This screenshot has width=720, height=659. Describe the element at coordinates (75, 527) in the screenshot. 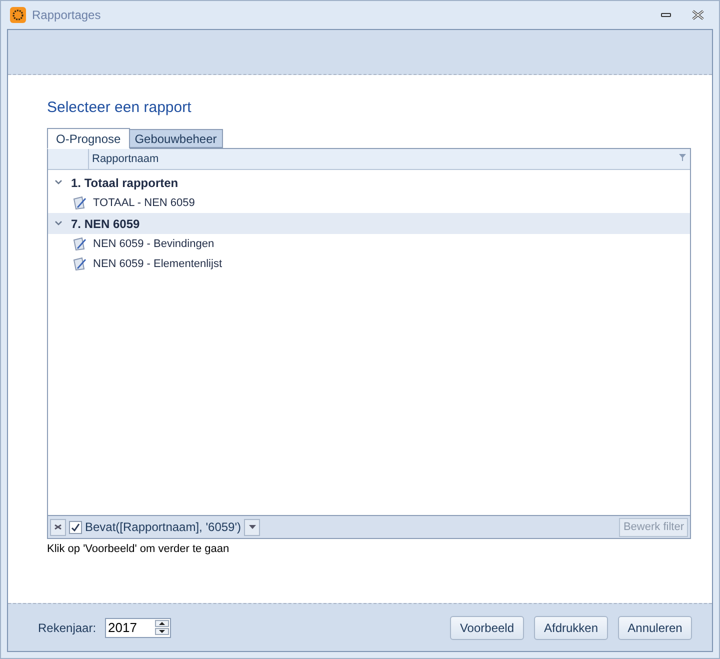

I see `filter-checkbox` at that location.